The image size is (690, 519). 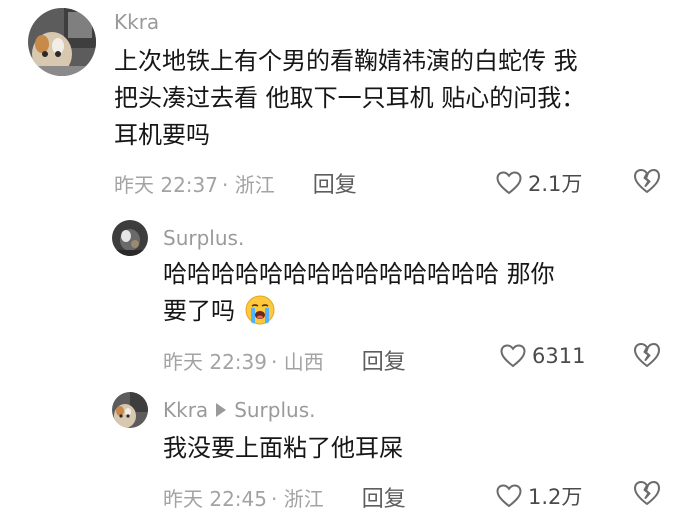 What do you see at coordinates (555, 184) in the screenshot?
I see `like-count: 2.1万` at bounding box center [555, 184].